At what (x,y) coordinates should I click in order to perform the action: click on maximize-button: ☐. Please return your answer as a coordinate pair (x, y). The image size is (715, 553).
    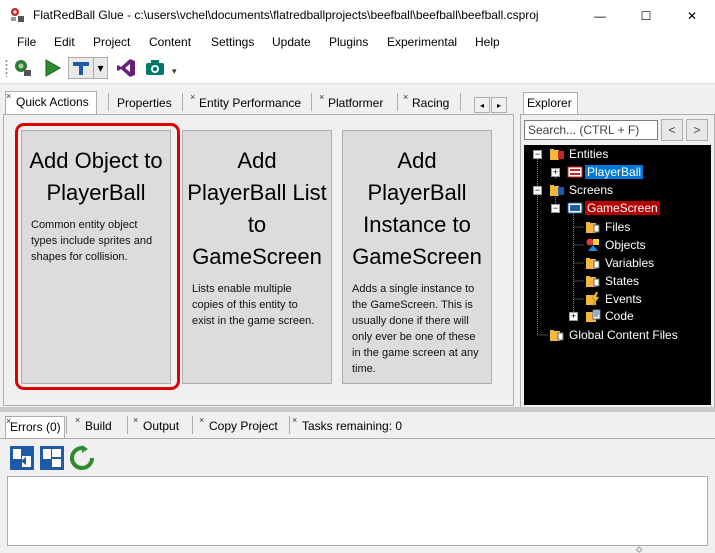
    Looking at the image, I should click on (646, 15).